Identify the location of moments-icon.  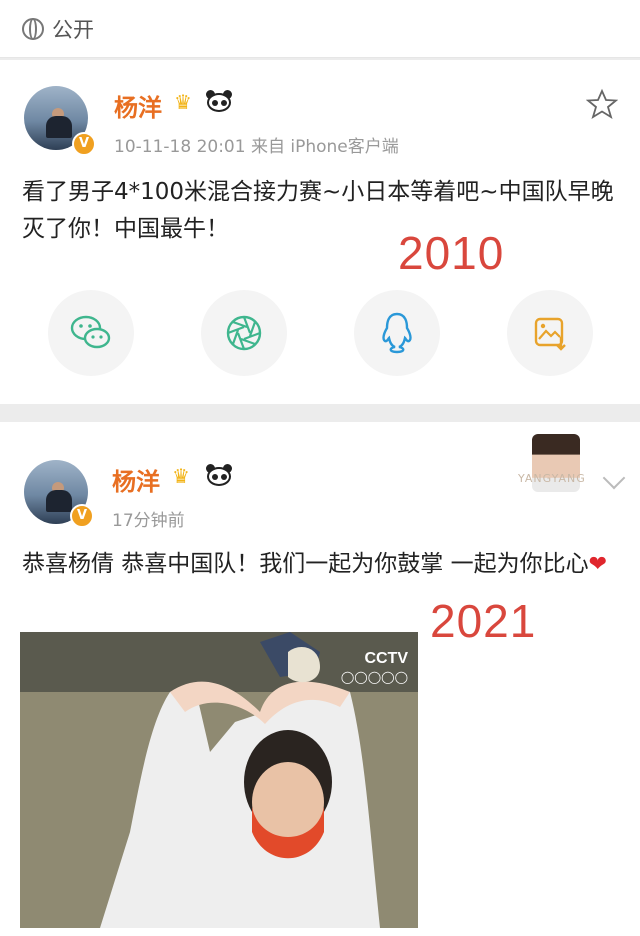
(244, 333).